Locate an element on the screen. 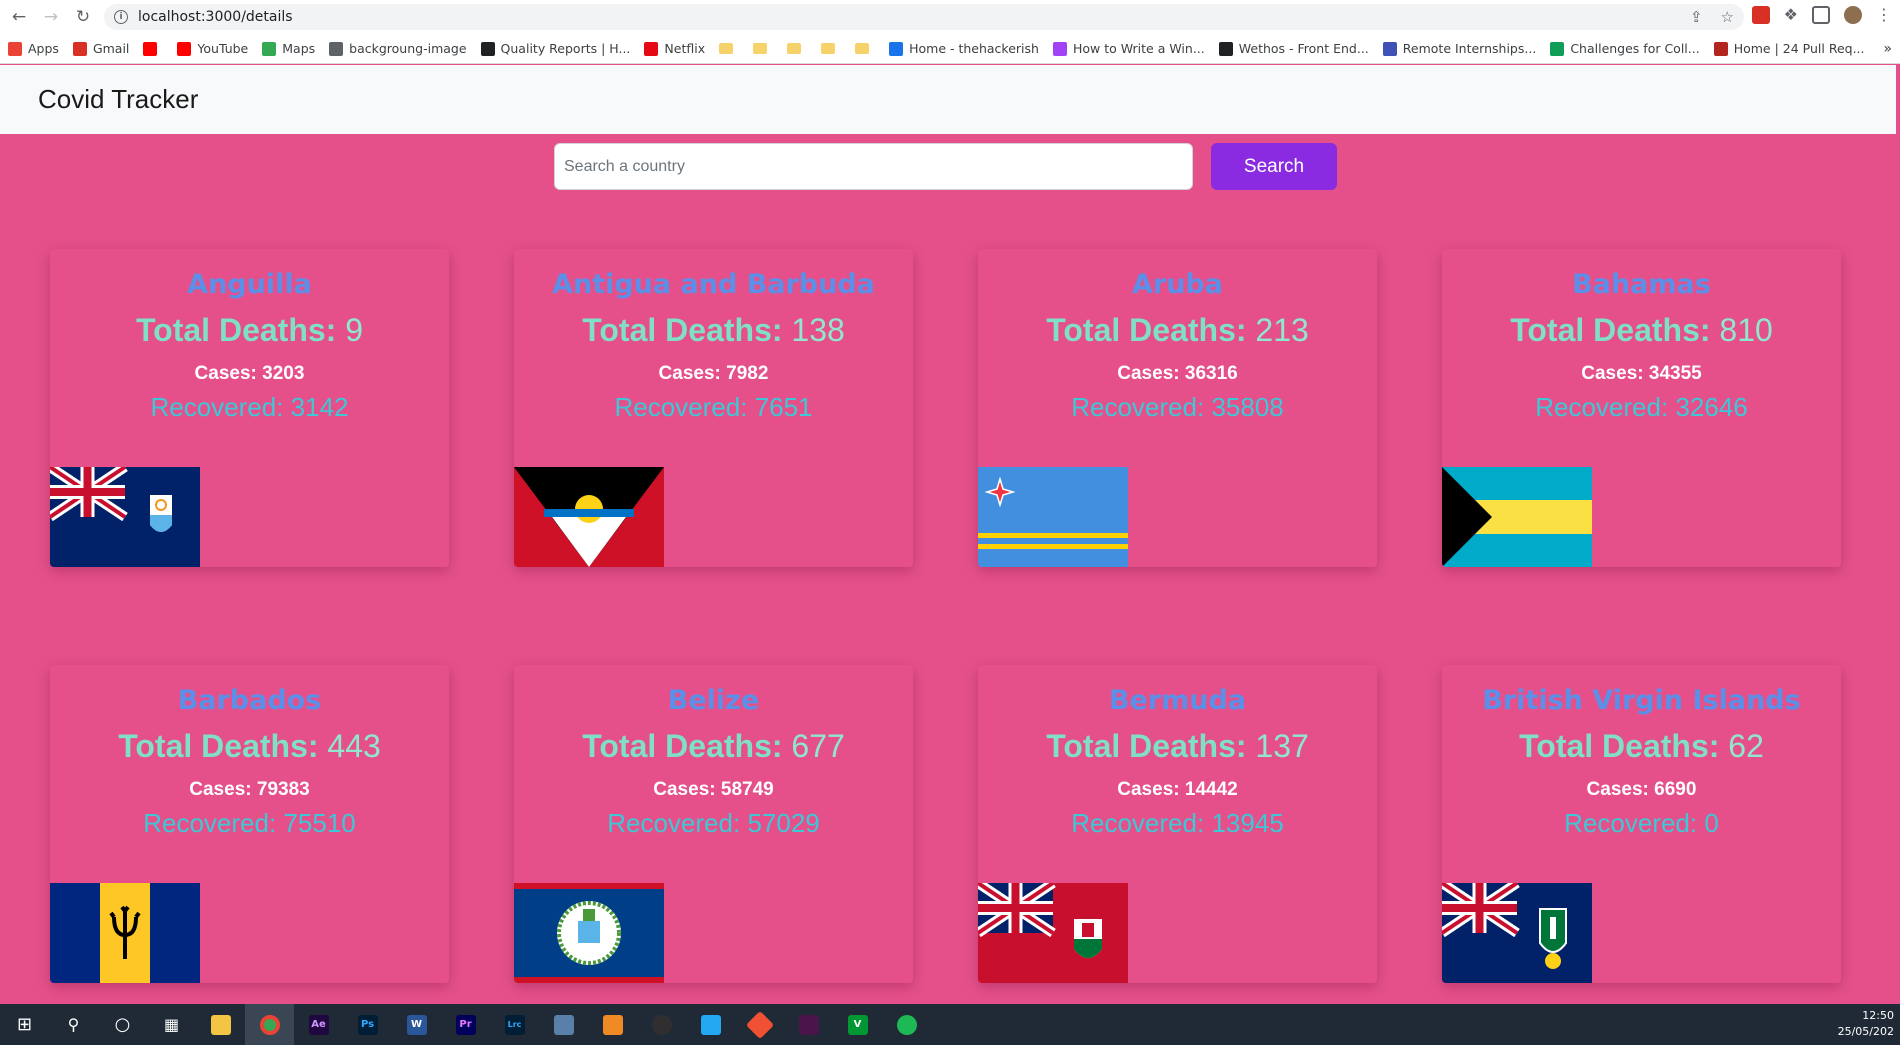 This screenshot has height=1045, width=1900. share-icon: ⇪ is located at coordinates (1696, 17).